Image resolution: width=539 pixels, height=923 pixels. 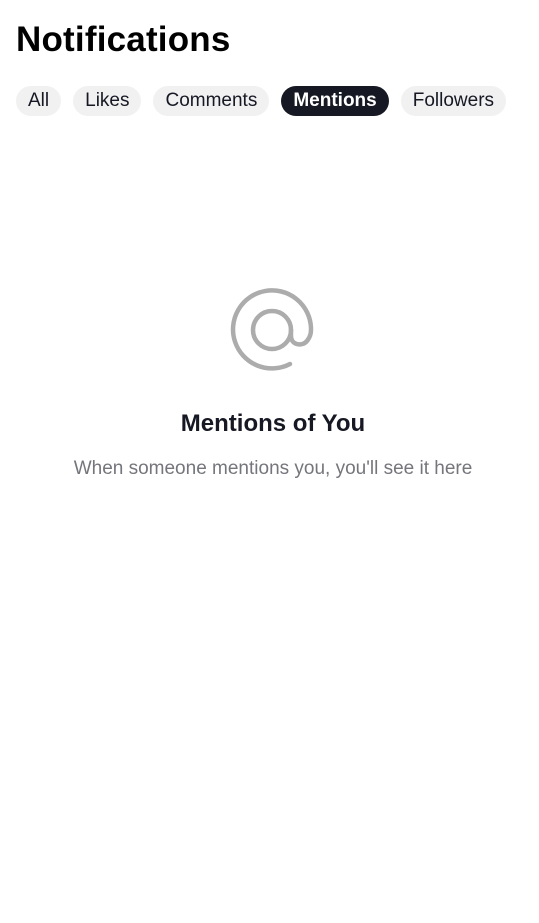 What do you see at coordinates (453, 101) in the screenshot?
I see `tab-followers: Followers` at bounding box center [453, 101].